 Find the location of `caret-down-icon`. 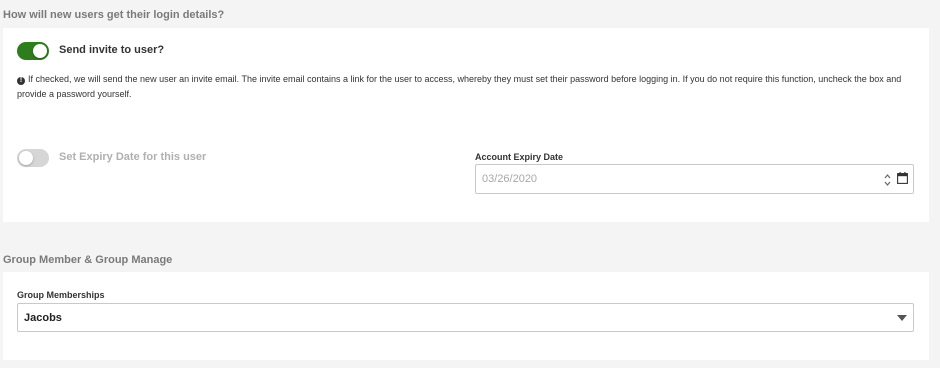

caret-down-icon is located at coordinates (902, 318).